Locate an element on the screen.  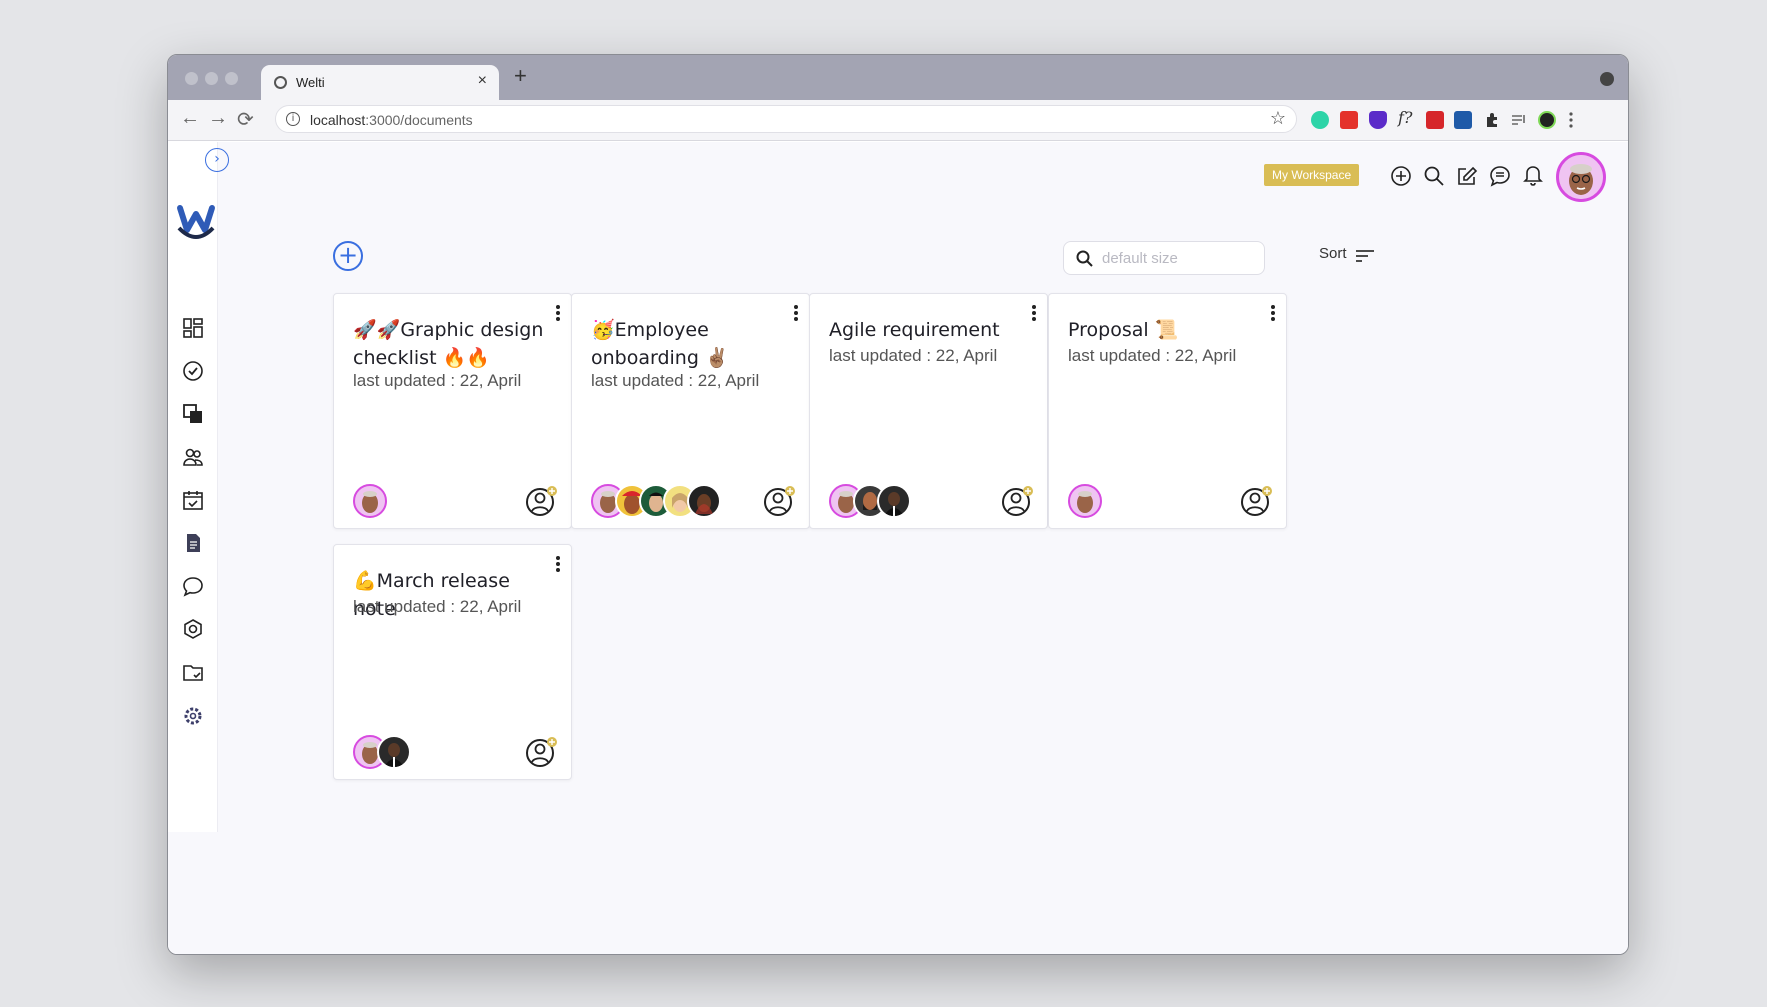
globe-icon is located at coordinates (280, 82).